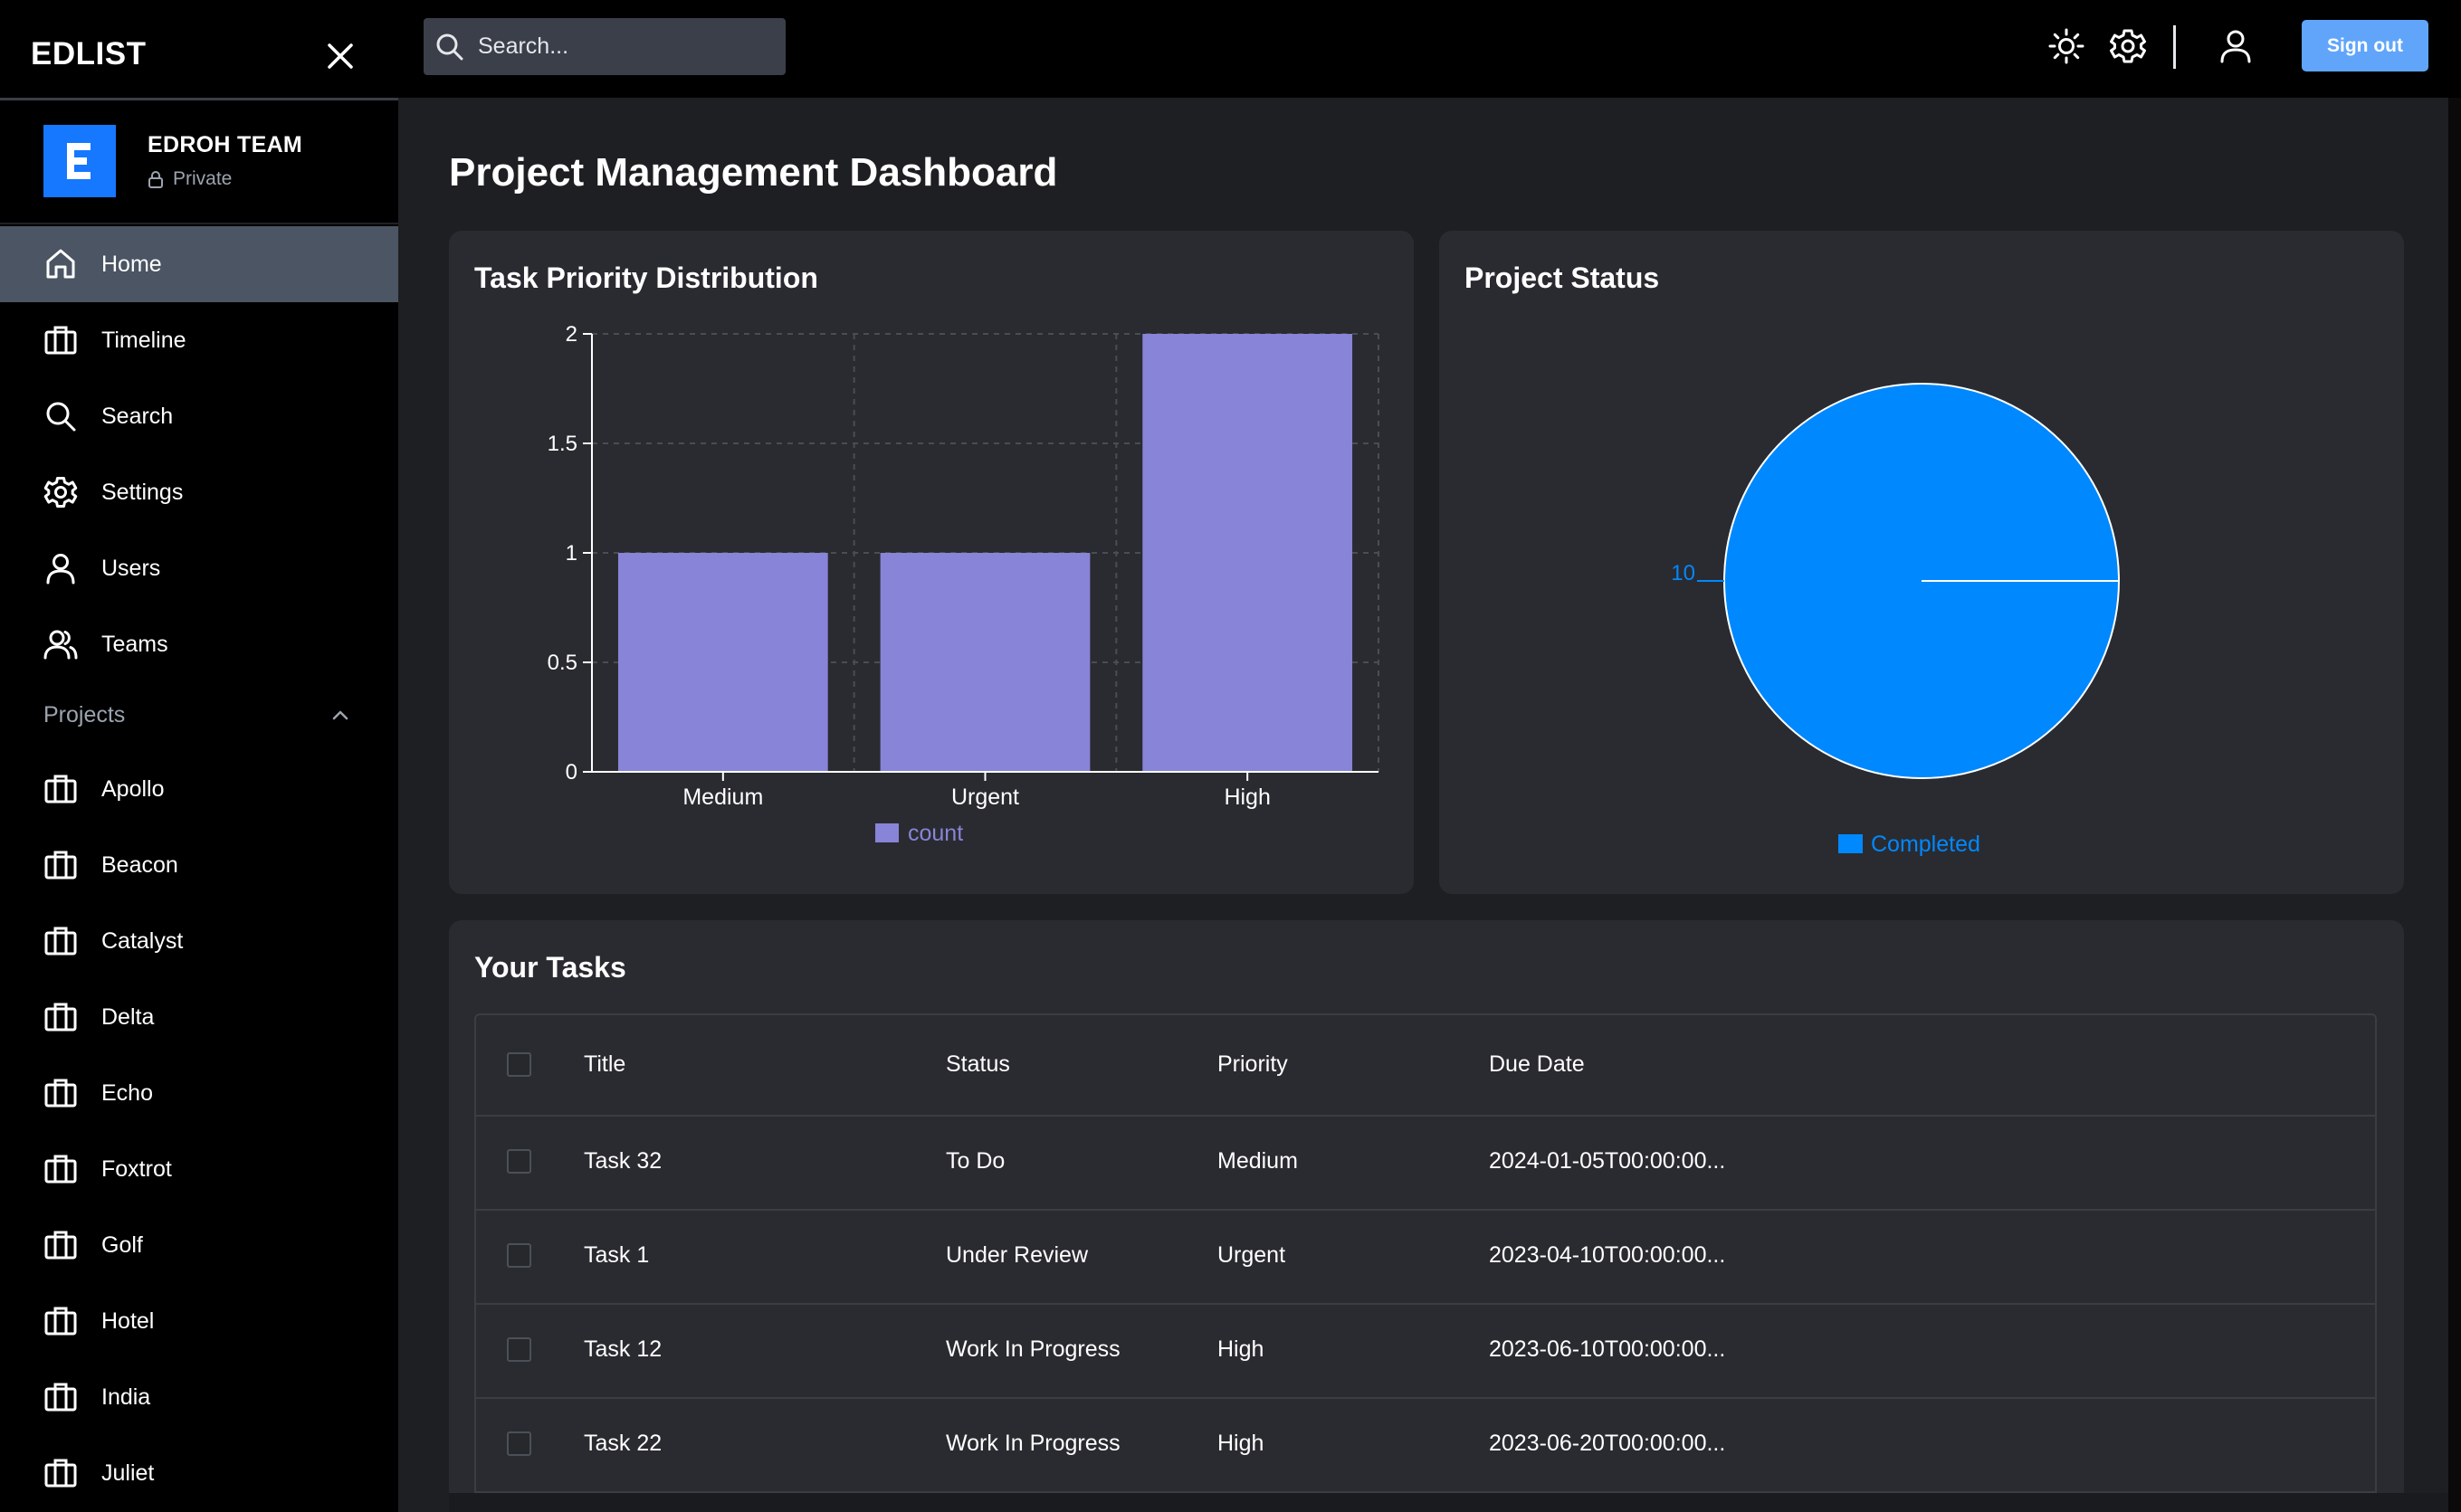 This screenshot has width=2461, height=1512. I want to click on table-header-row: Title Status Priority Due Date, so click(1425, 1066).